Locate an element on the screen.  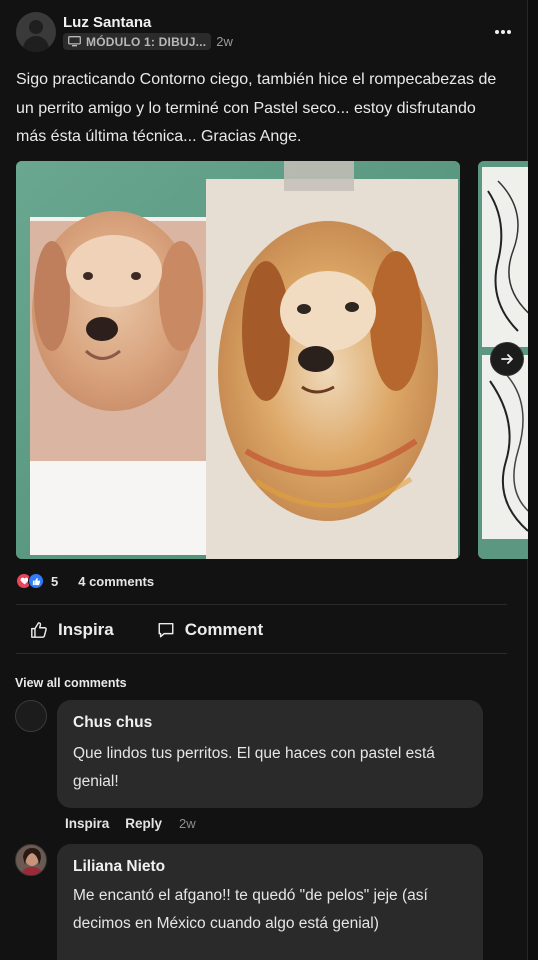
comment-label: Comment is located at coordinates (224, 629).